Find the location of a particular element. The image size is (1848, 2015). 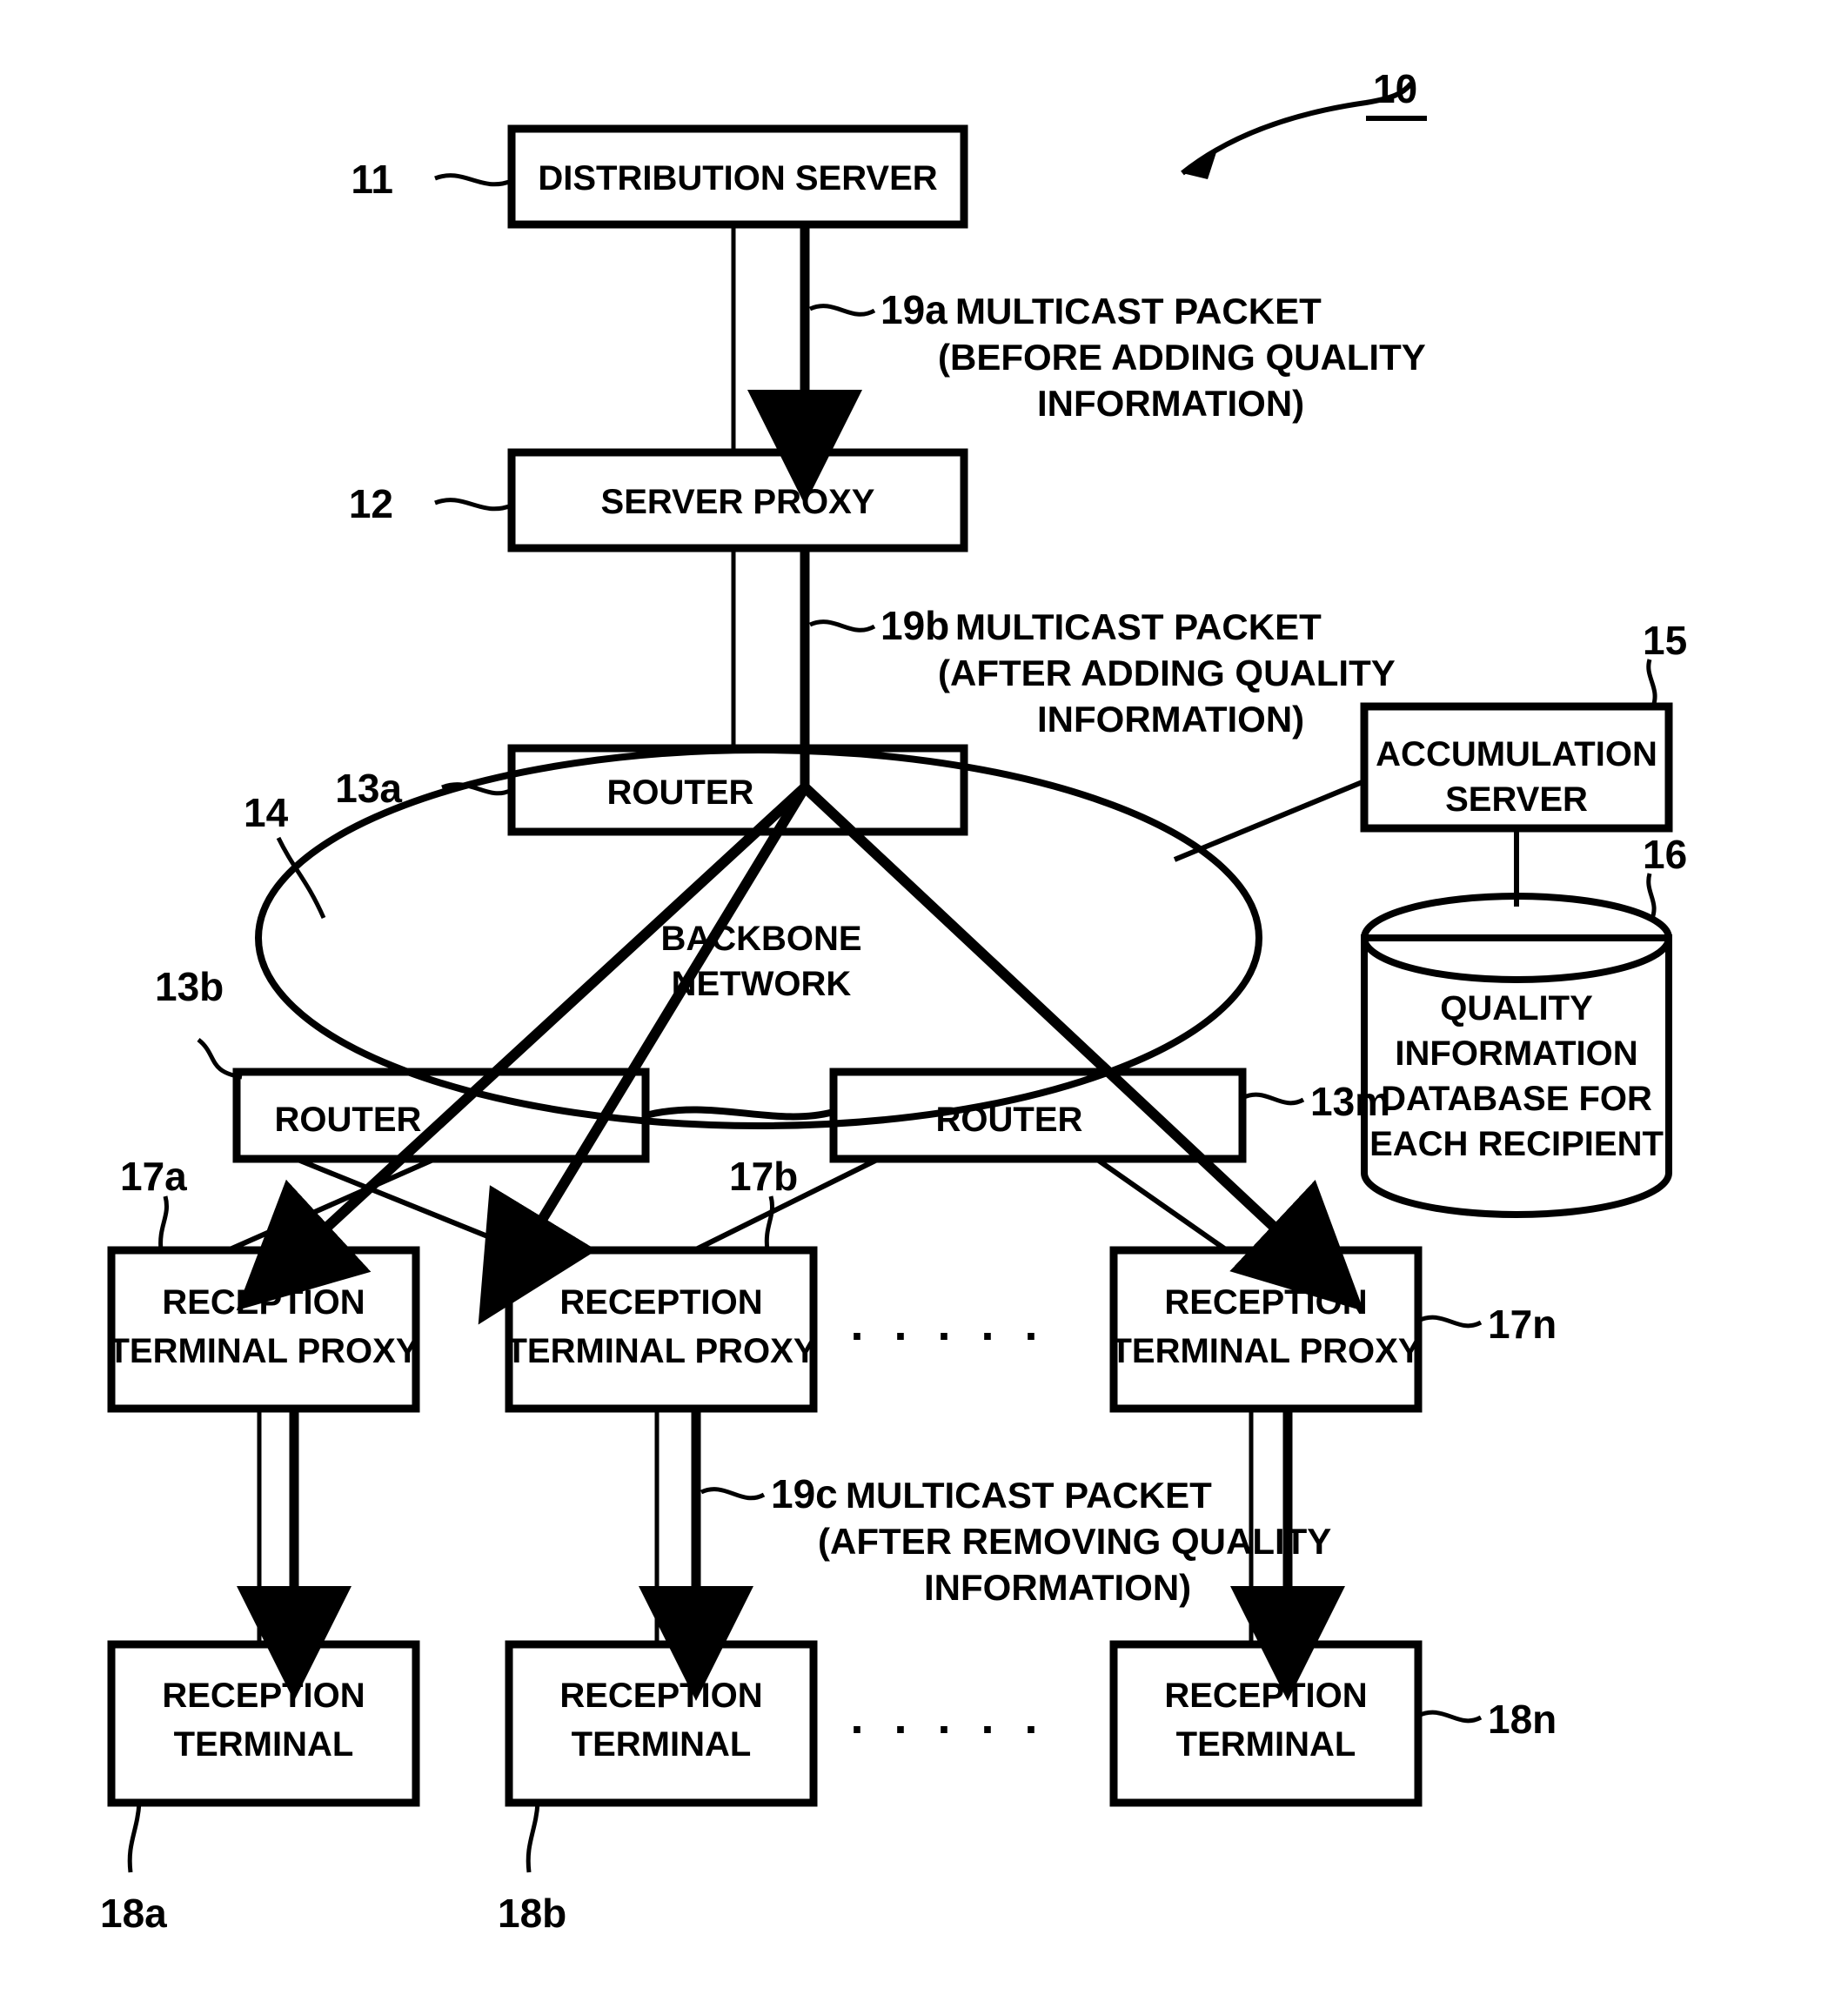

router-right-label: ROUTER is located at coordinates (1009, 1120).